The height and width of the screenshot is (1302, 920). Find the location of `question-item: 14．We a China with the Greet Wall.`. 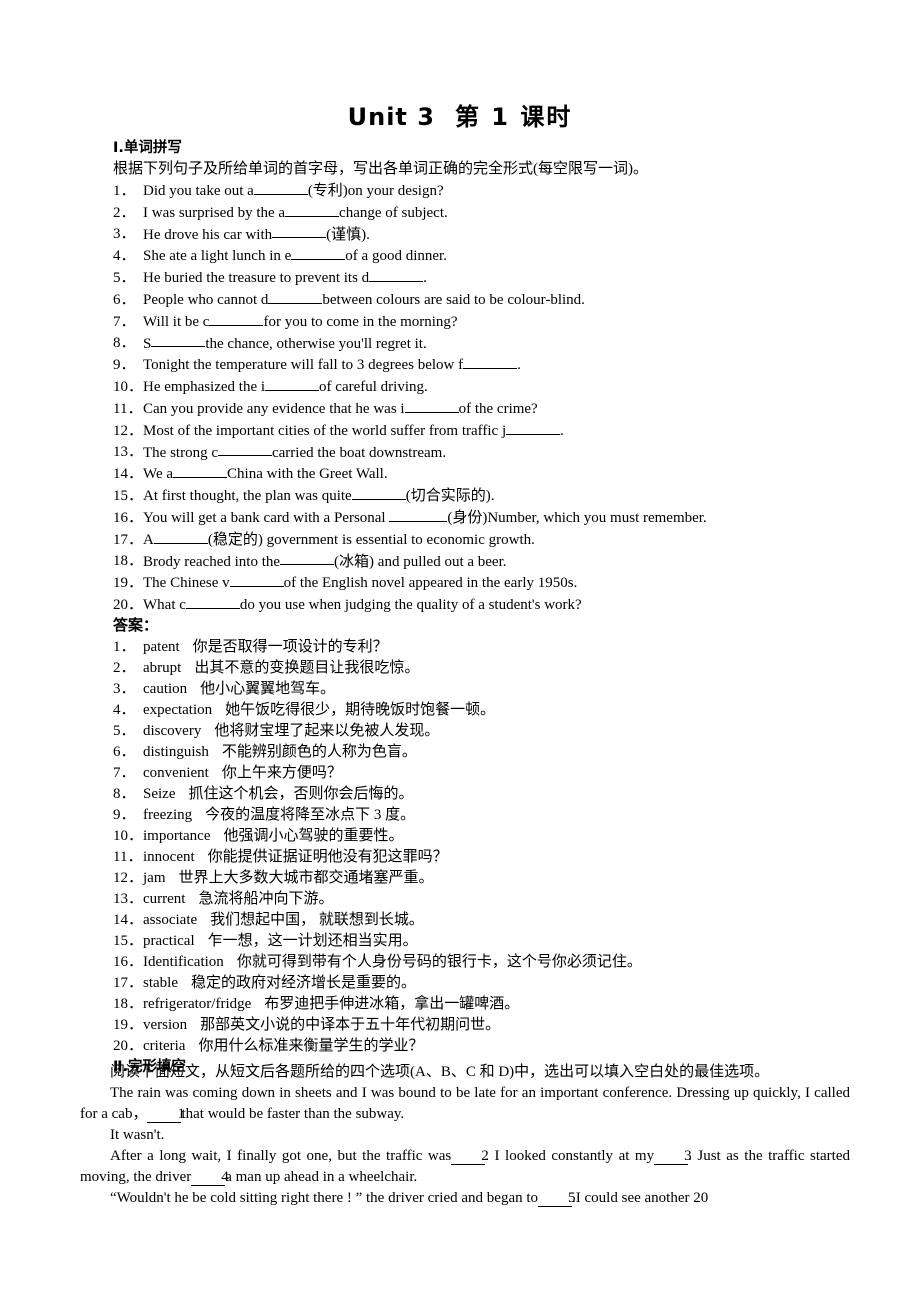

question-item: 14．We a China with the Greet Wall. is located at coordinates (493, 474).